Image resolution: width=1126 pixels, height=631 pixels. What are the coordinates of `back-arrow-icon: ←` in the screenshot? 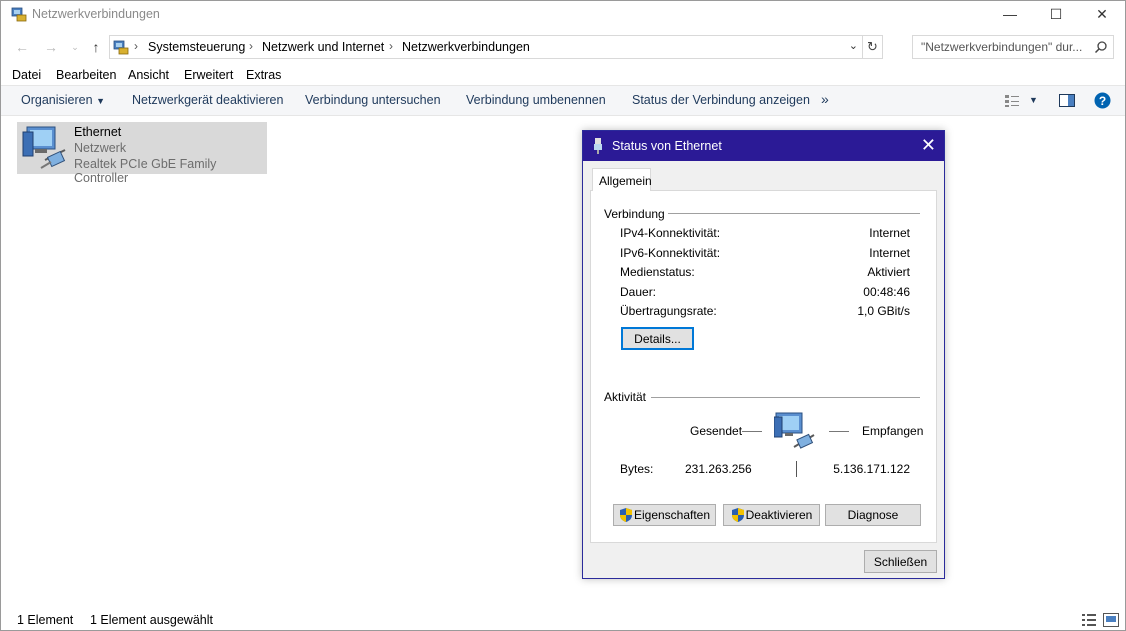 It's located at (22, 47).